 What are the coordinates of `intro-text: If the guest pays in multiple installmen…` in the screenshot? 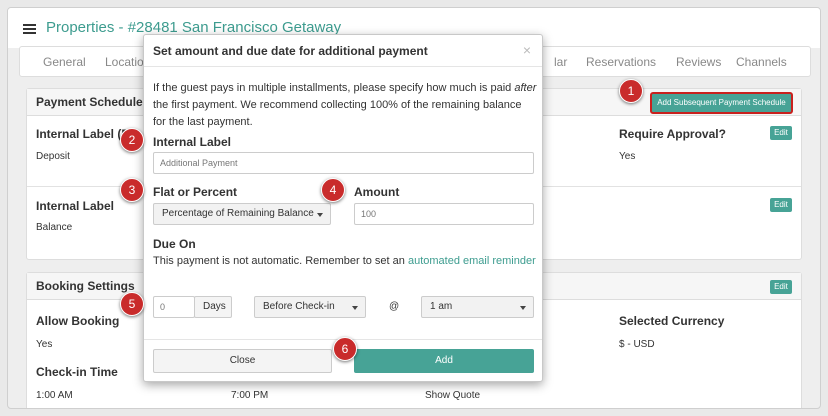 It's located at (332, 88).